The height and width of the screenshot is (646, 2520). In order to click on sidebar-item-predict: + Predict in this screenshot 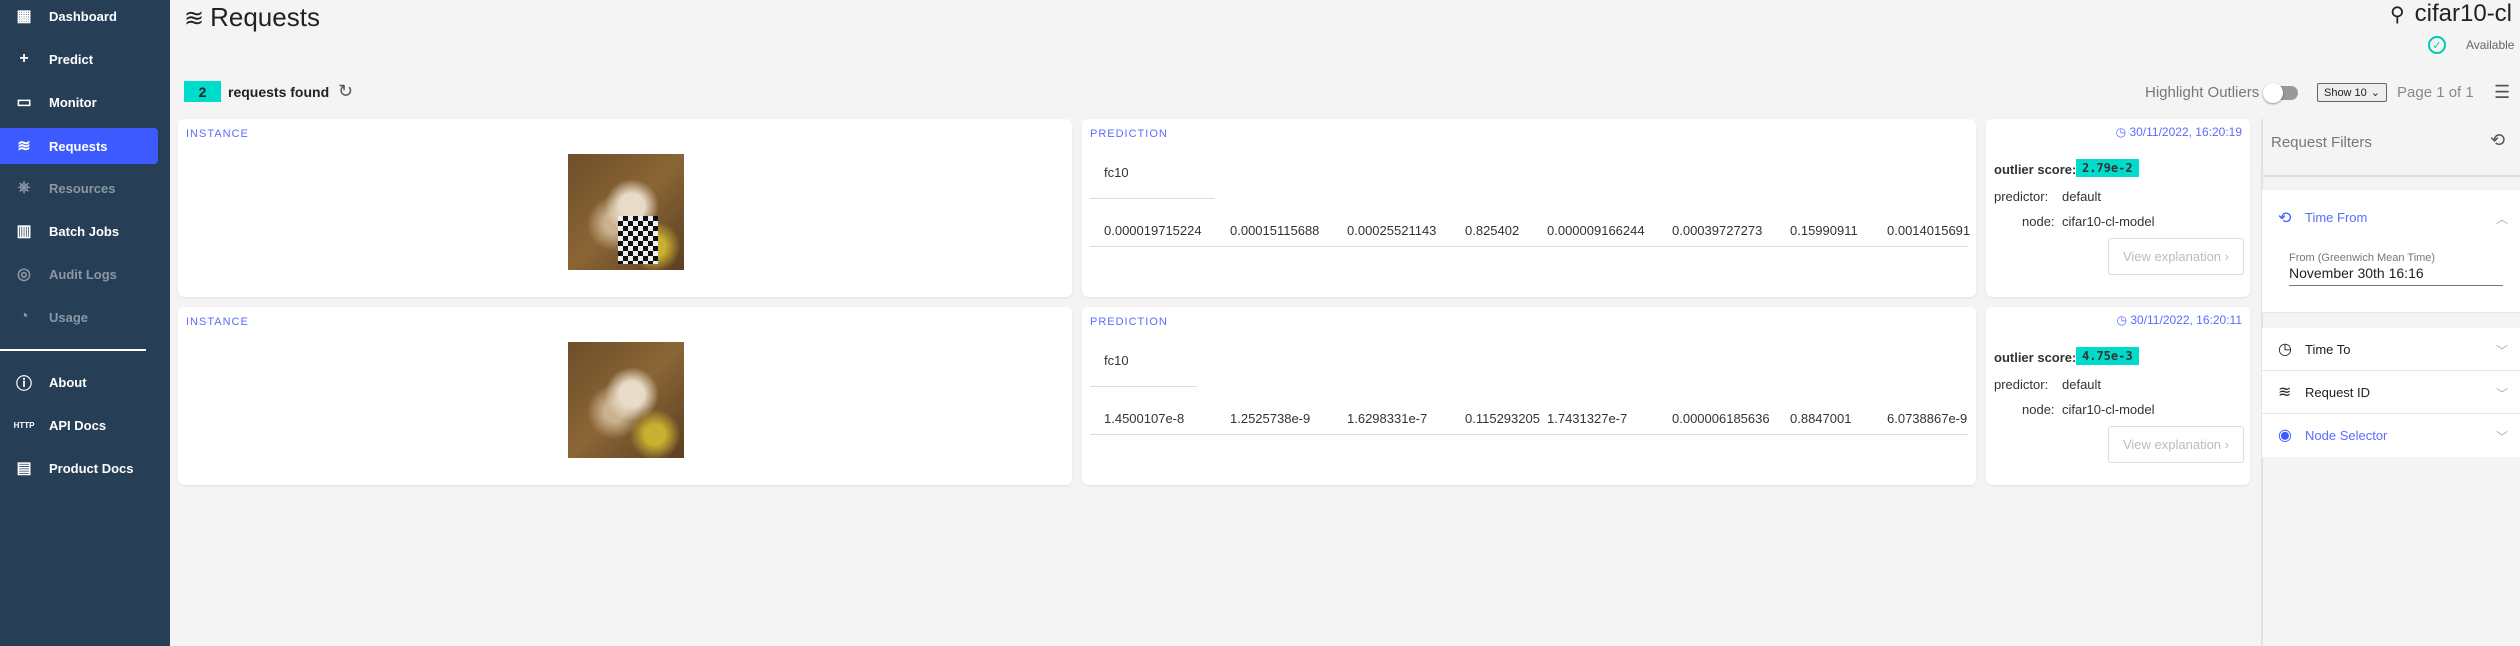, I will do `click(79, 59)`.